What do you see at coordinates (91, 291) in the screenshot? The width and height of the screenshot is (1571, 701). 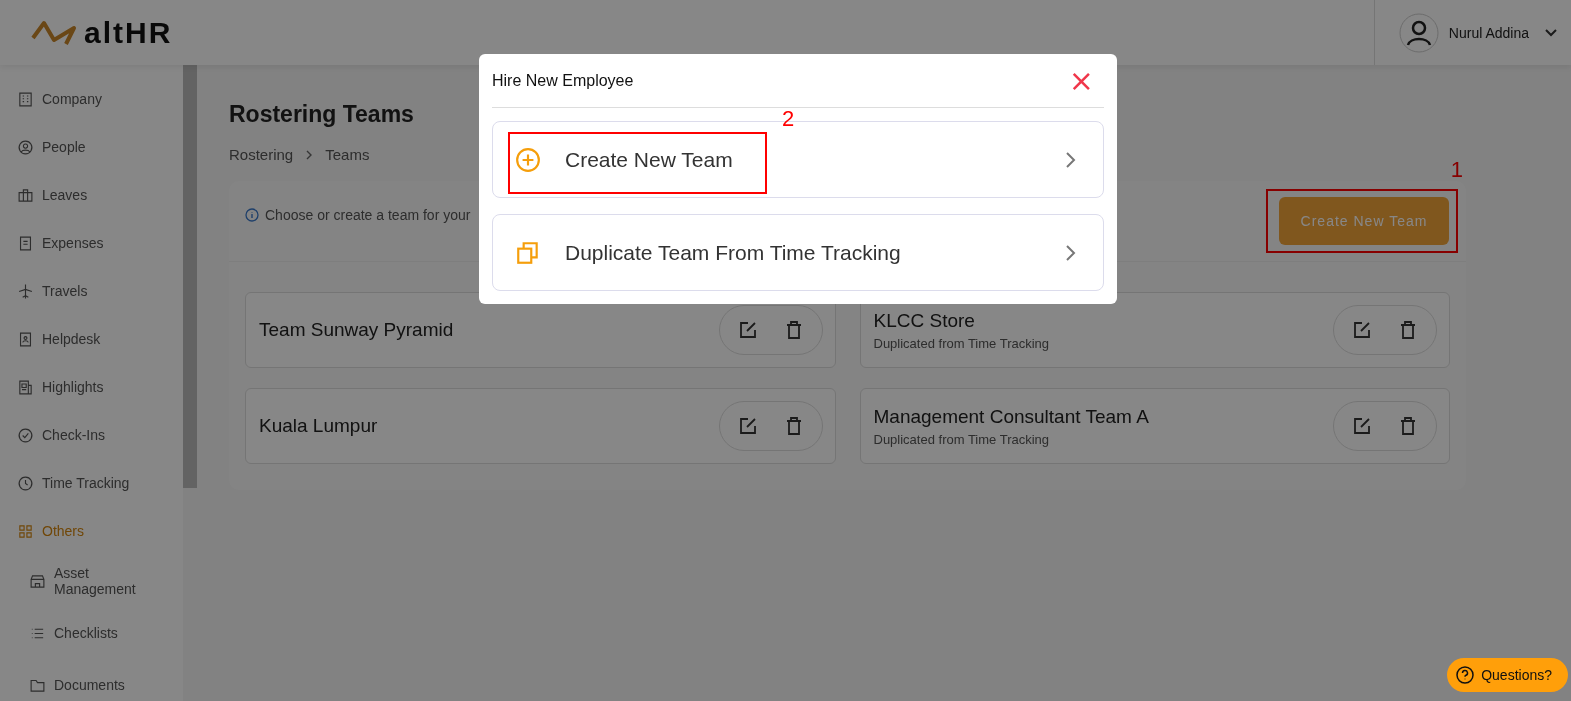 I see `sidebar-item: Travels` at bounding box center [91, 291].